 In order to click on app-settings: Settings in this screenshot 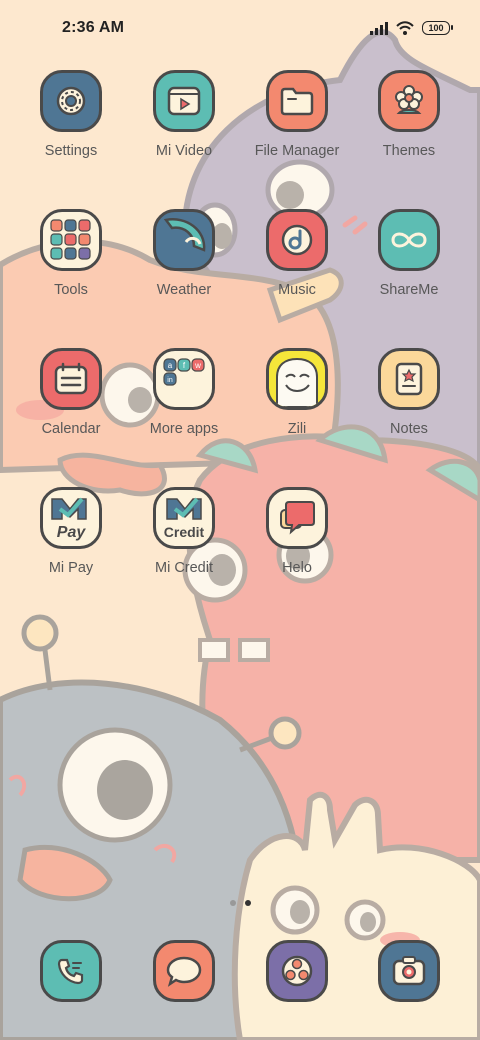, I will do `click(71, 130)`.